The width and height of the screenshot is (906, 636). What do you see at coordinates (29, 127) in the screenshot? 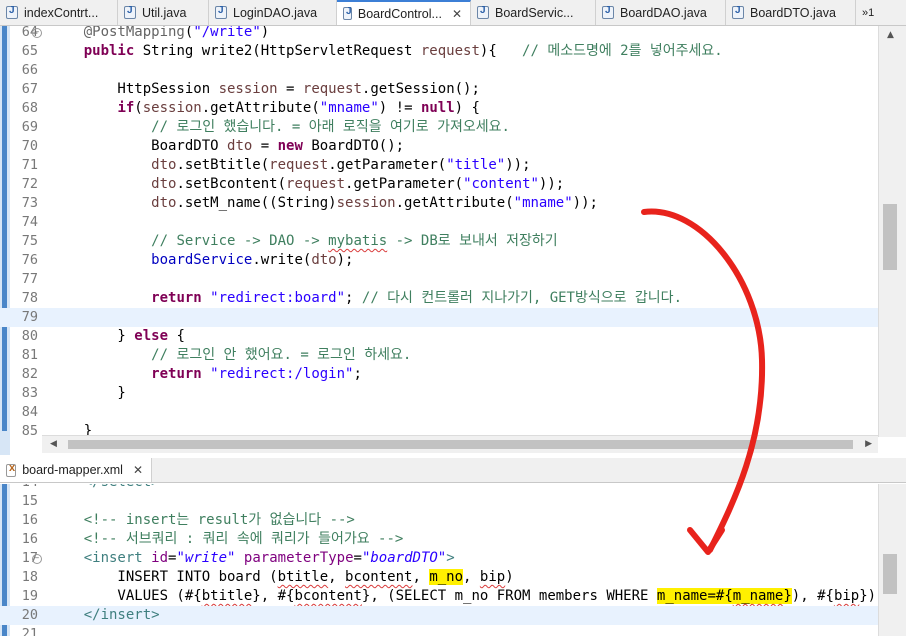
I see `line-number: 69` at bounding box center [29, 127].